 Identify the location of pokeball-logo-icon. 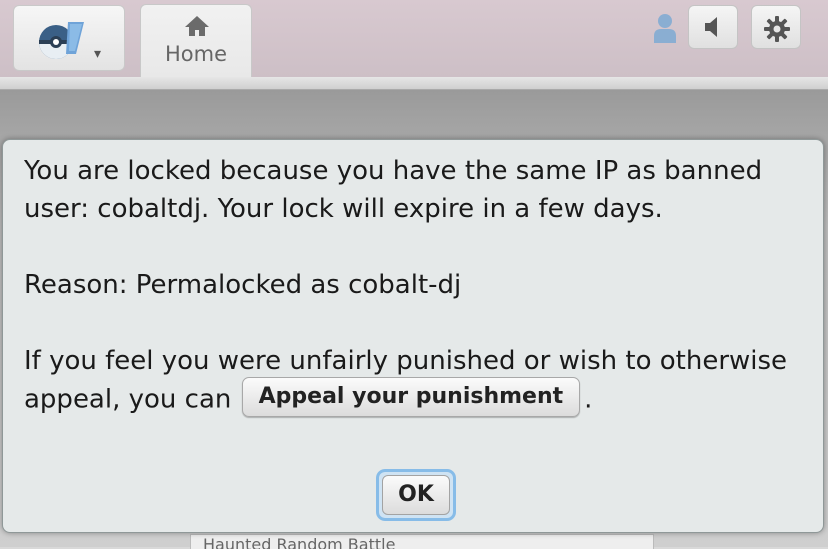
(61, 40).